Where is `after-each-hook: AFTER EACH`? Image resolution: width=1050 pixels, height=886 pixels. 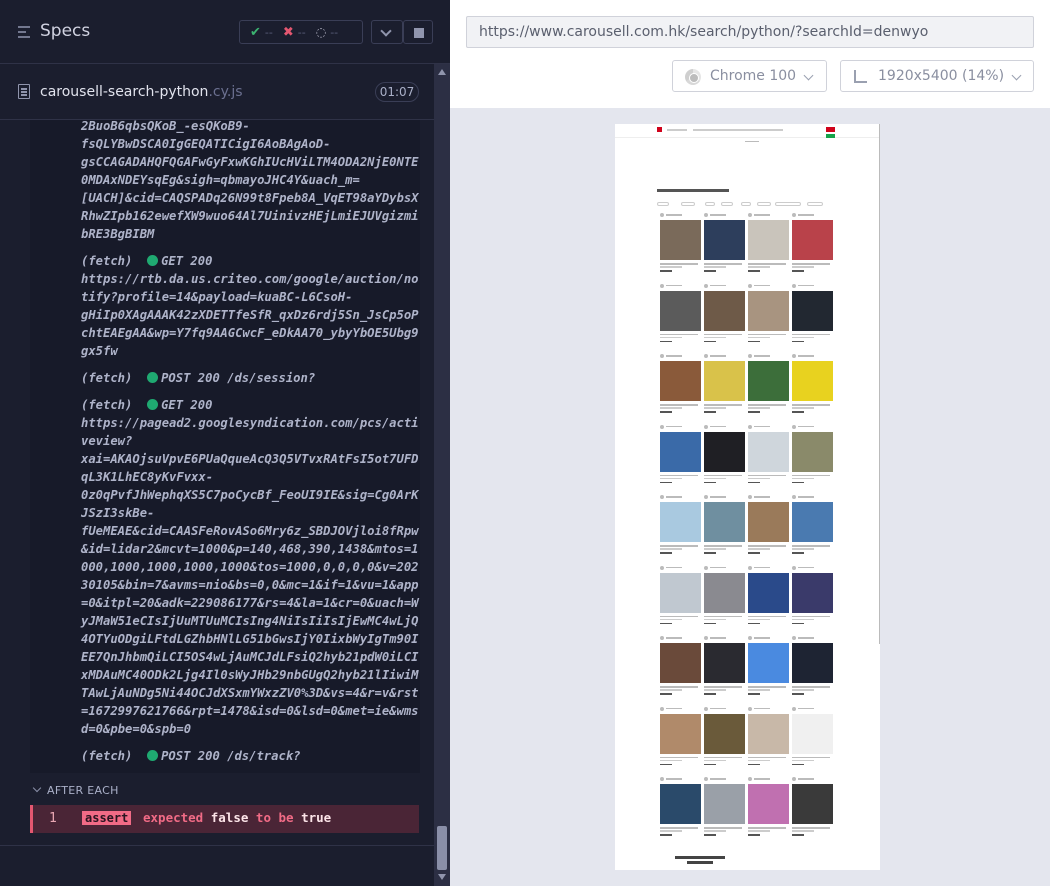 after-each-hook: AFTER EACH is located at coordinates (225, 791).